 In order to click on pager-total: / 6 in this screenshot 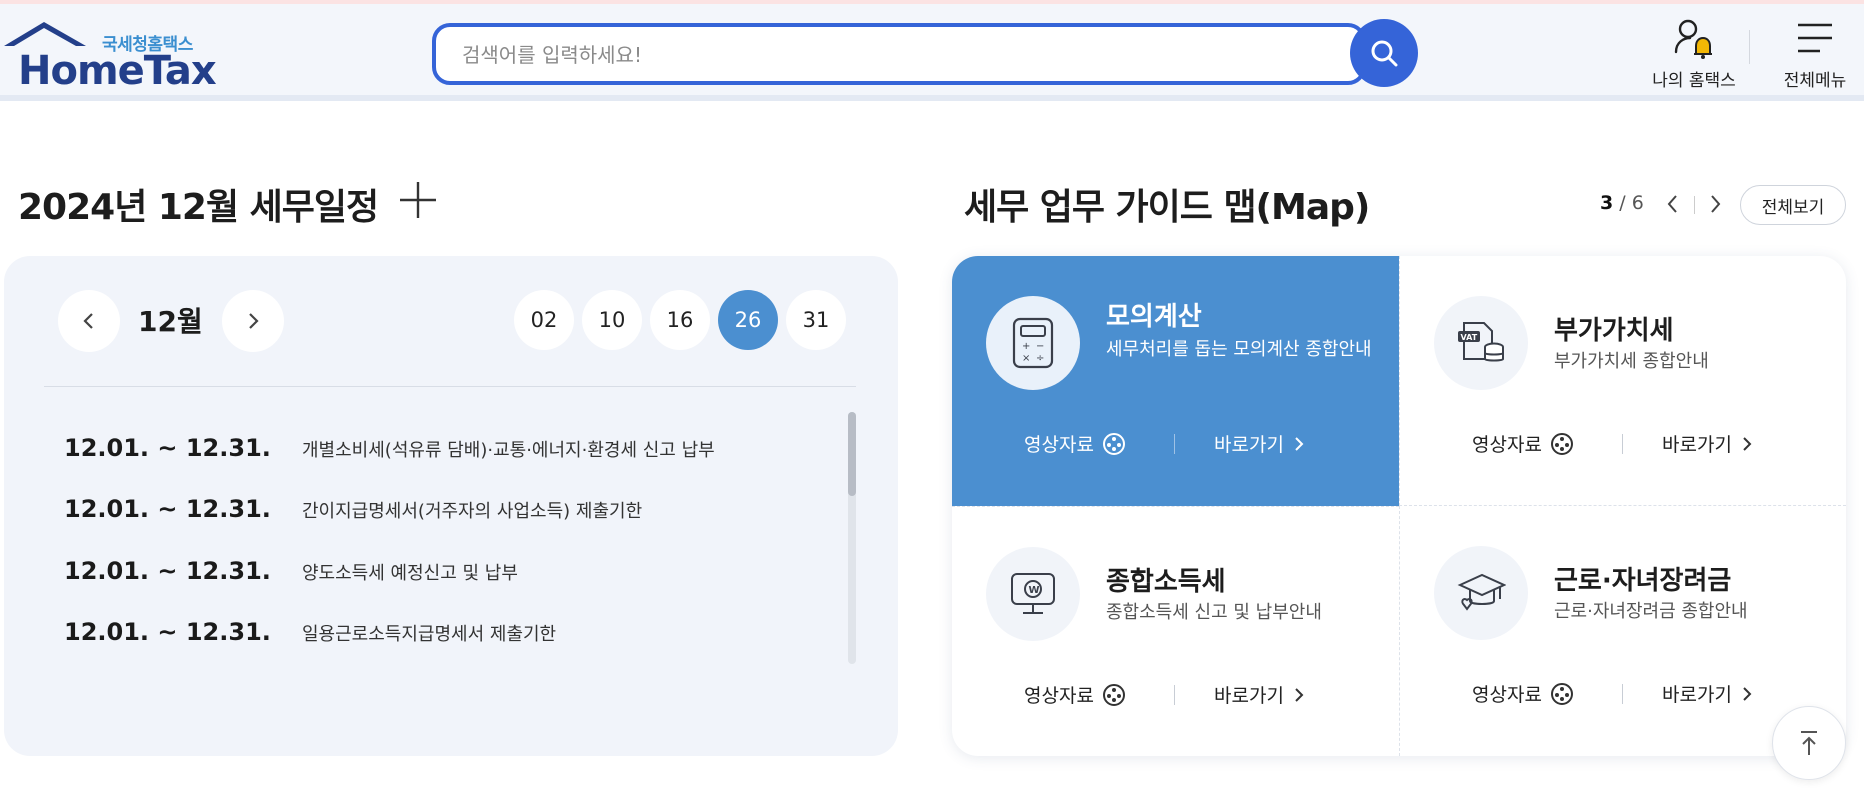, I will do `click(1628, 203)`.